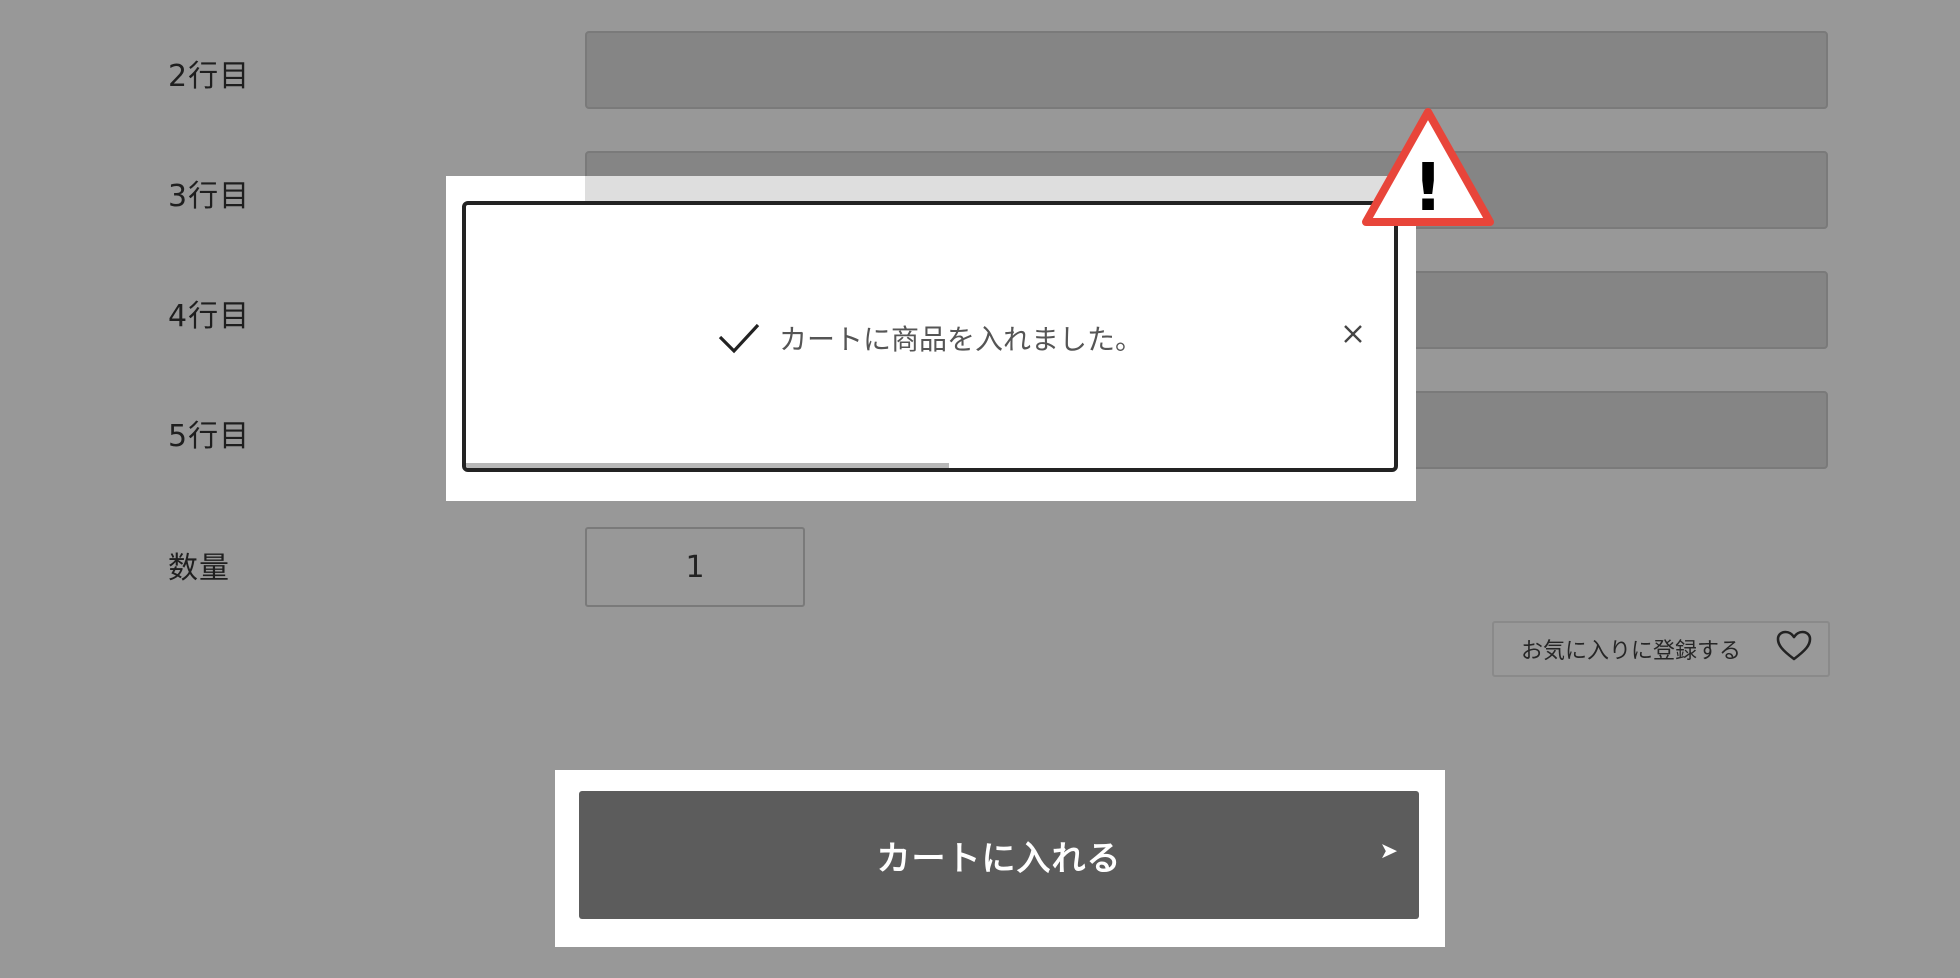 This screenshot has height=978, width=1960. Describe the element at coordinates (1000, 189) in the screenshot. I see `toast-shade` at that location.